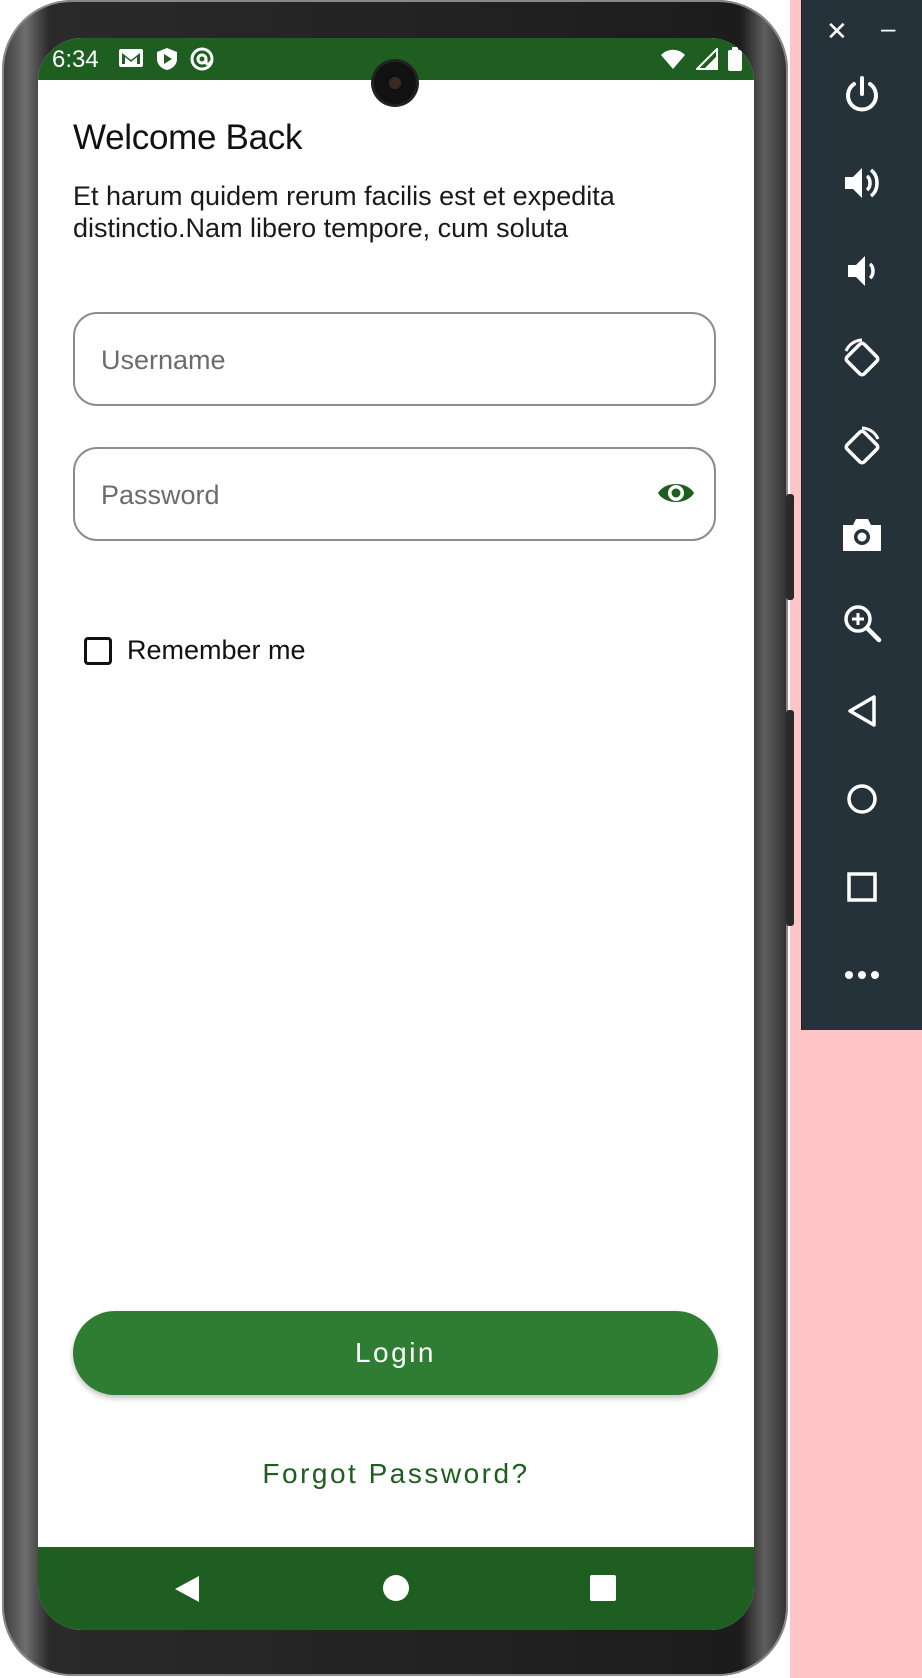 Image resolution: width=922 pixels, height=1678 pixels. Describe the element at coordinates (394, 494) in the screenshot. I see `password-field: Password` at that location.